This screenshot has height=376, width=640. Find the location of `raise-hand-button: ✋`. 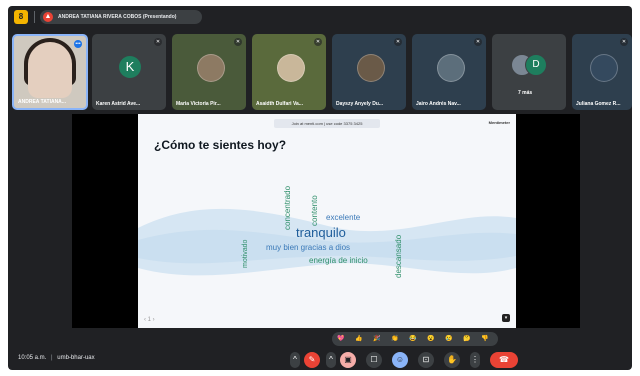

raise-hand-button: ✋ is located at coordinates (452, 360).